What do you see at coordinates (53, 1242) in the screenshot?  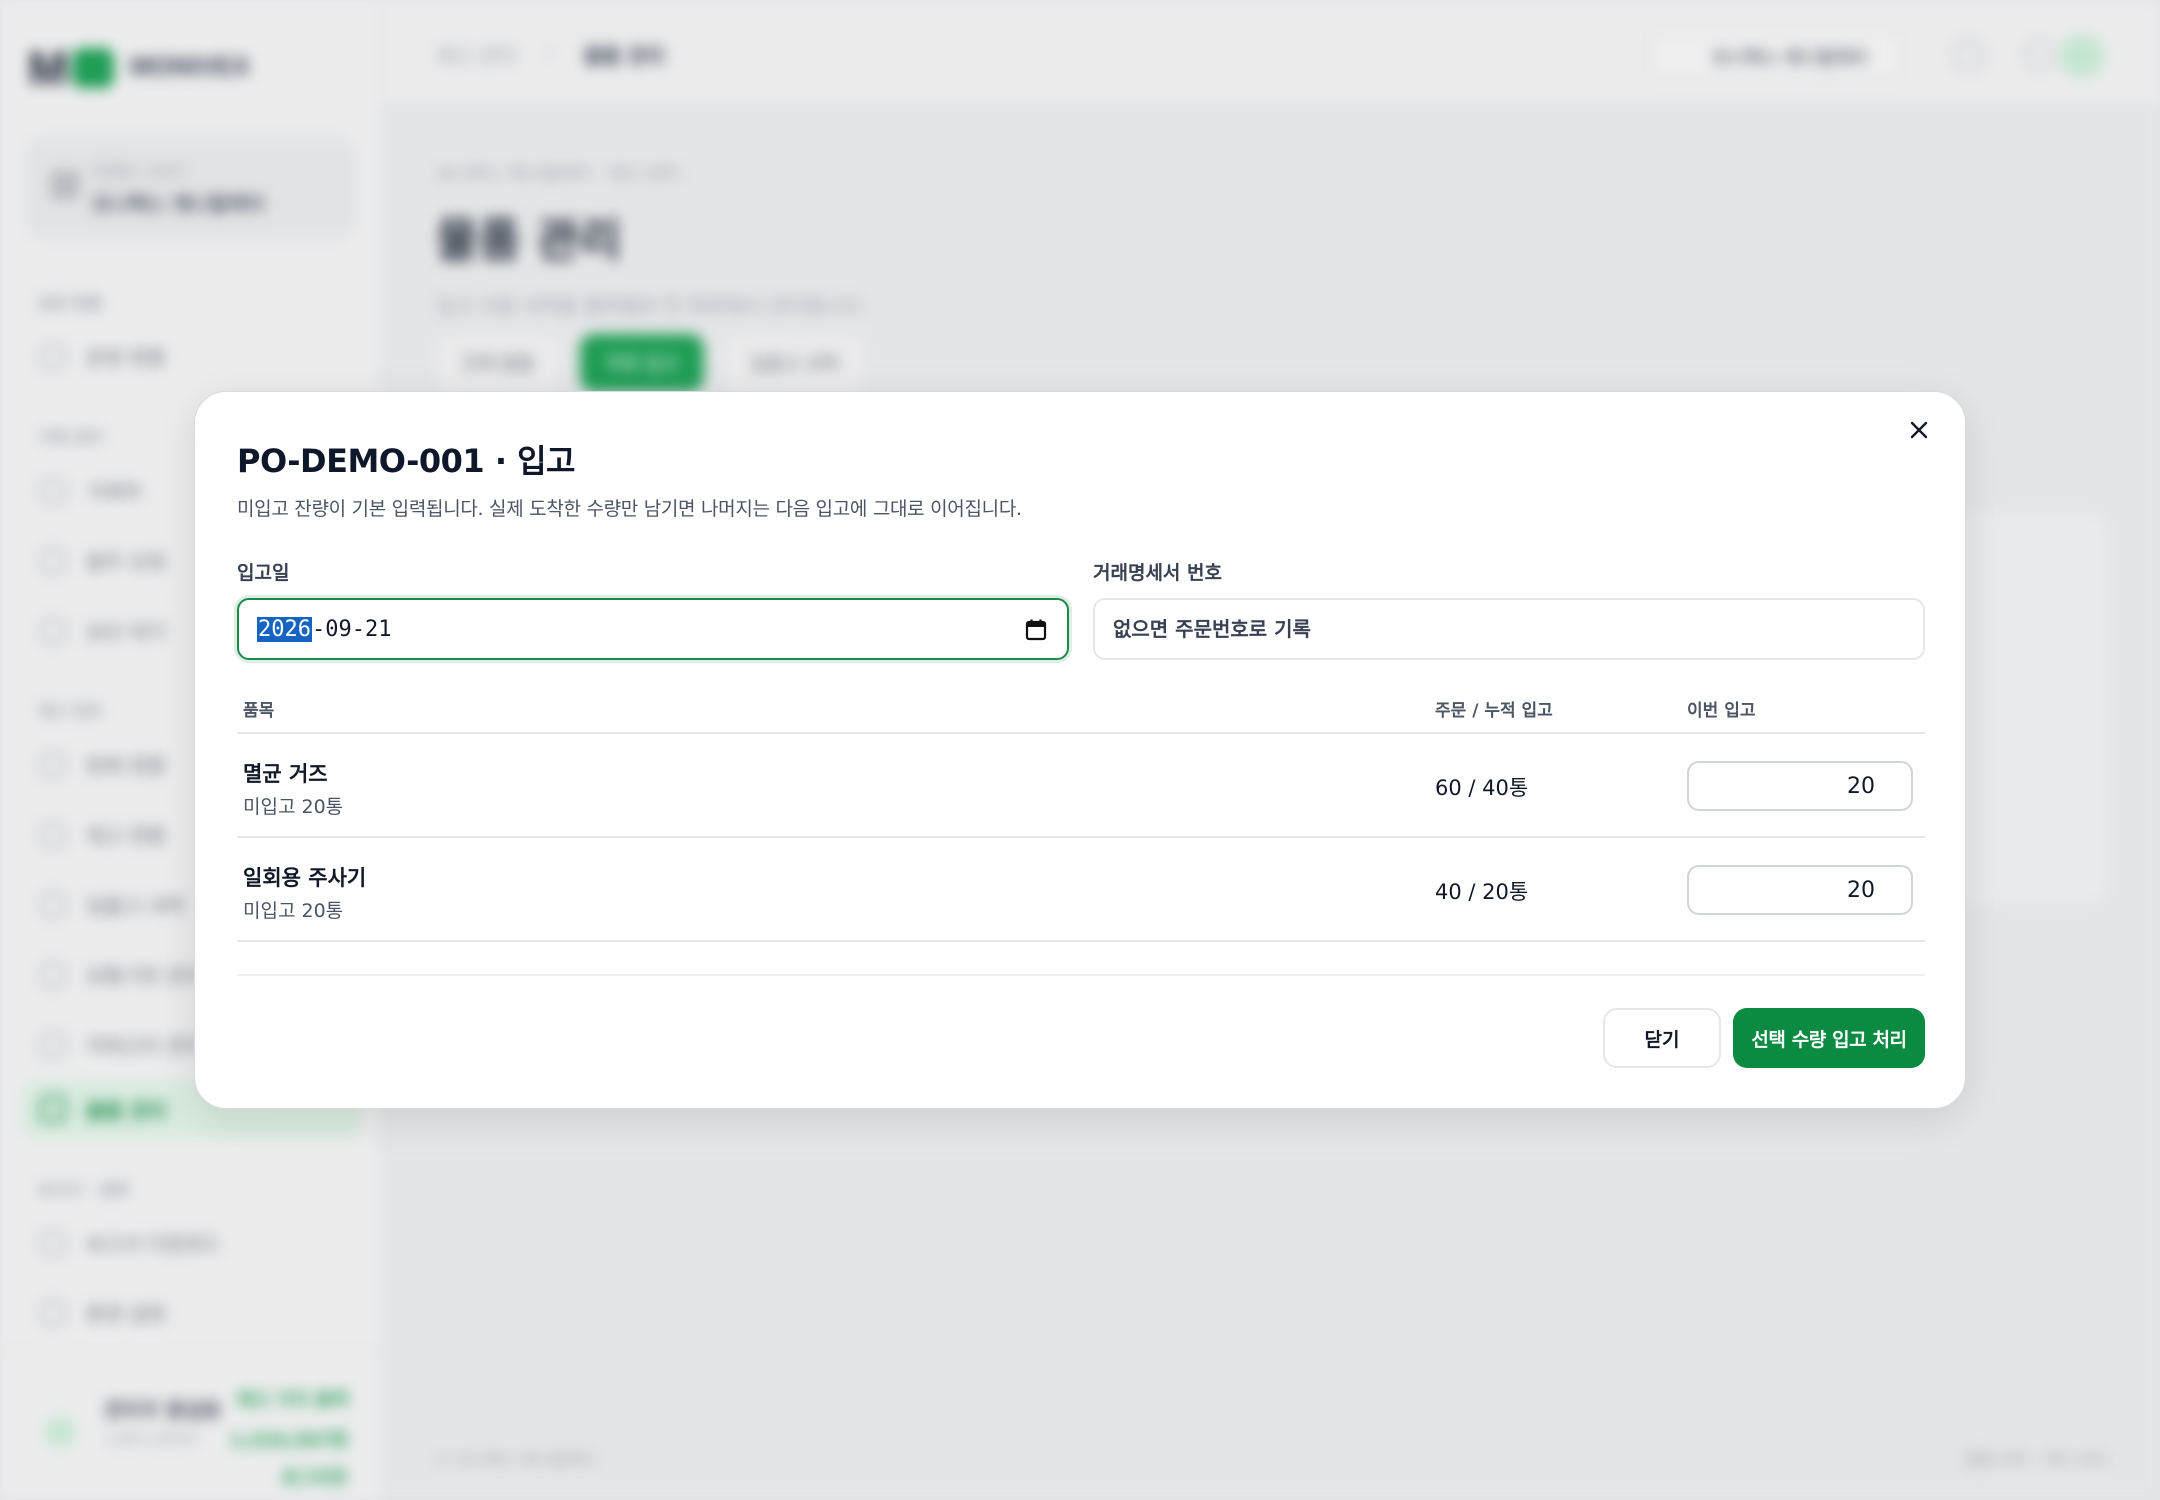 I see `download-icon` at bounding box center [53, 1242].